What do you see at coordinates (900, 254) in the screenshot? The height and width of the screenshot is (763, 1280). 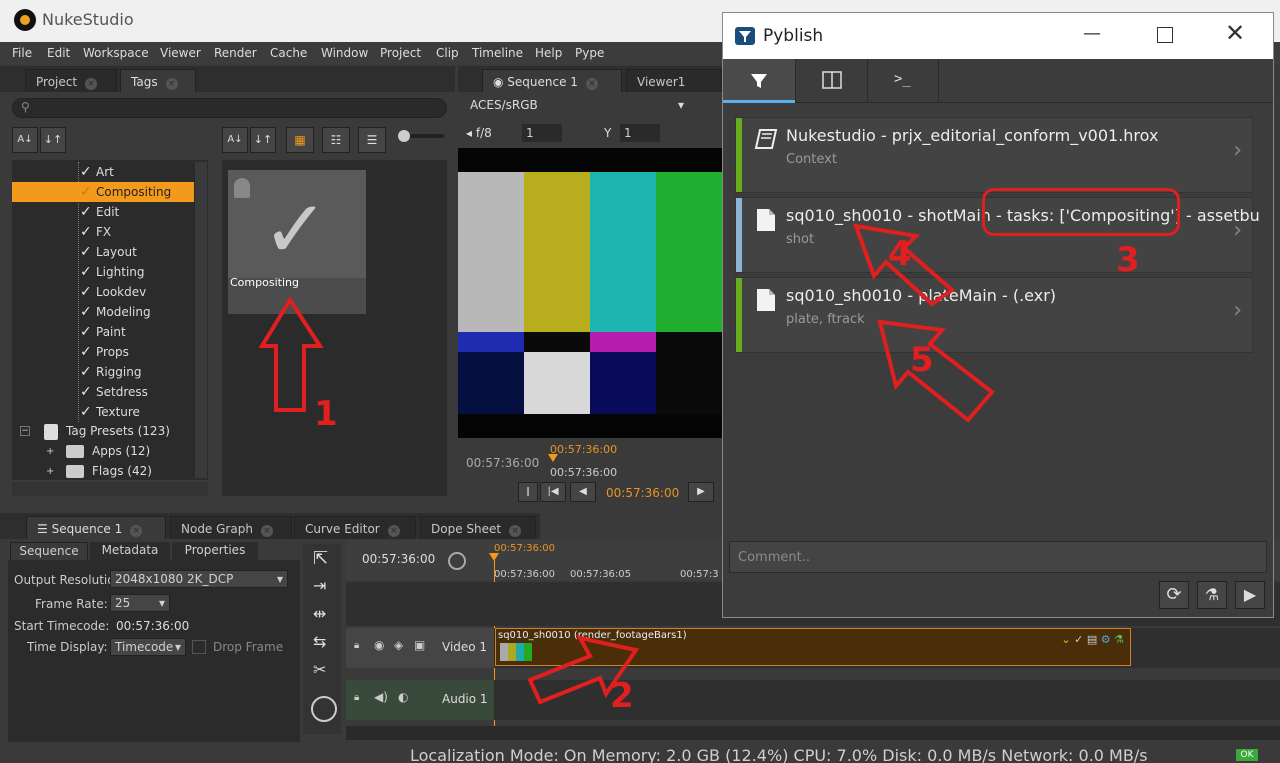 I see `annotation-number-4: 4` at bounding box center [900, 254].